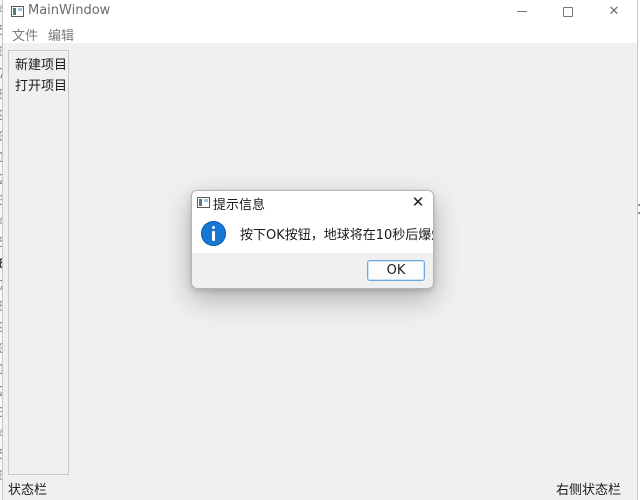  I want to click on maximize-icon, so click(568, 11).